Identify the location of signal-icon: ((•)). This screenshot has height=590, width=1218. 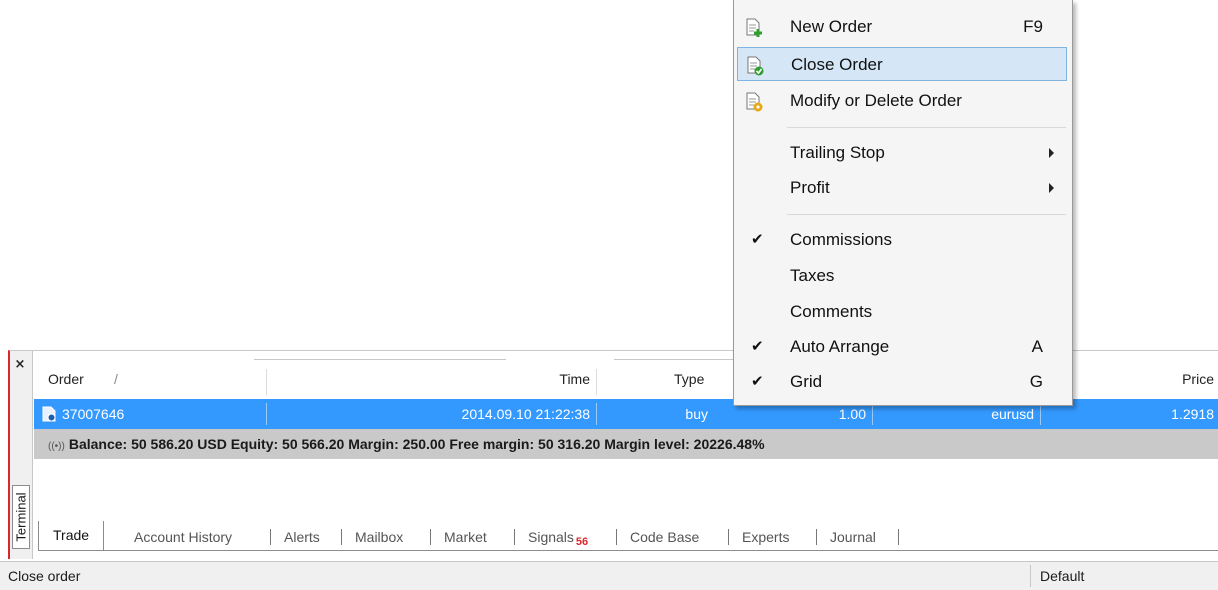
(56, 446).